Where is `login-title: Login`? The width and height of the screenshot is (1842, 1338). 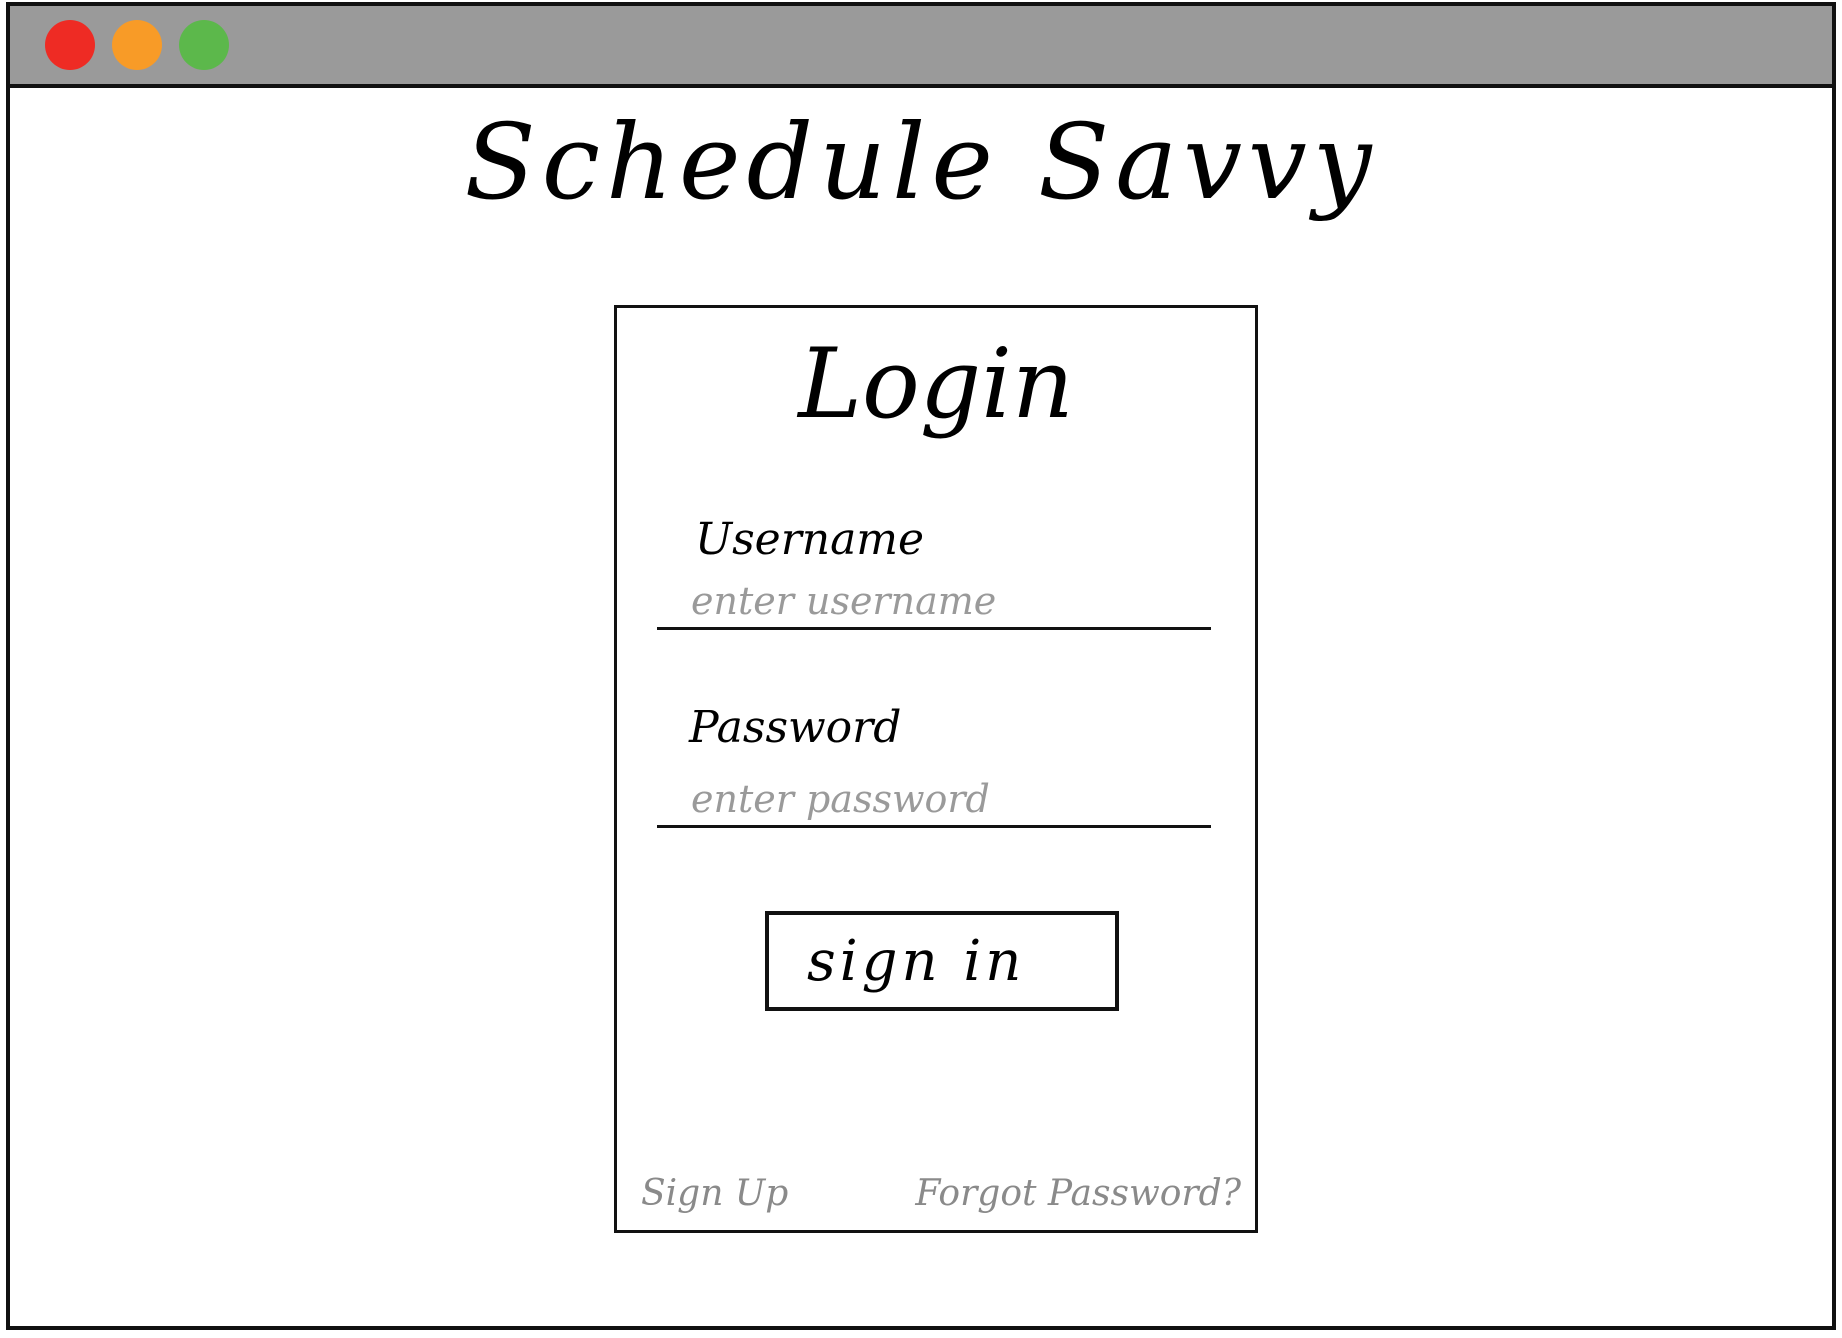 login-title: Login is located at coordinates (936, 384).